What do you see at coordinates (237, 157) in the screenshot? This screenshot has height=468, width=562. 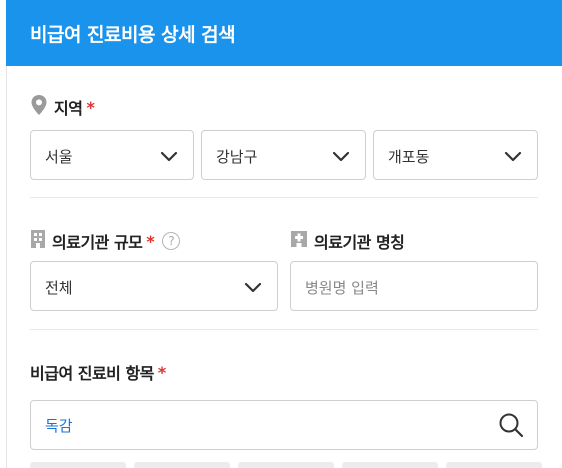 I see `sigungu-value: 강남구` at bounding box center [237, 157].